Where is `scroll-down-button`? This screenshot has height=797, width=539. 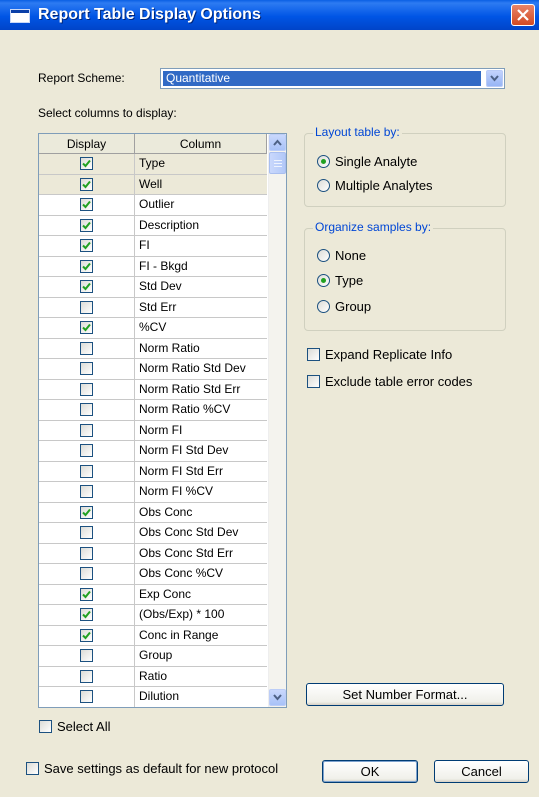
scroll-down-button is located at coordinates (277, 697).